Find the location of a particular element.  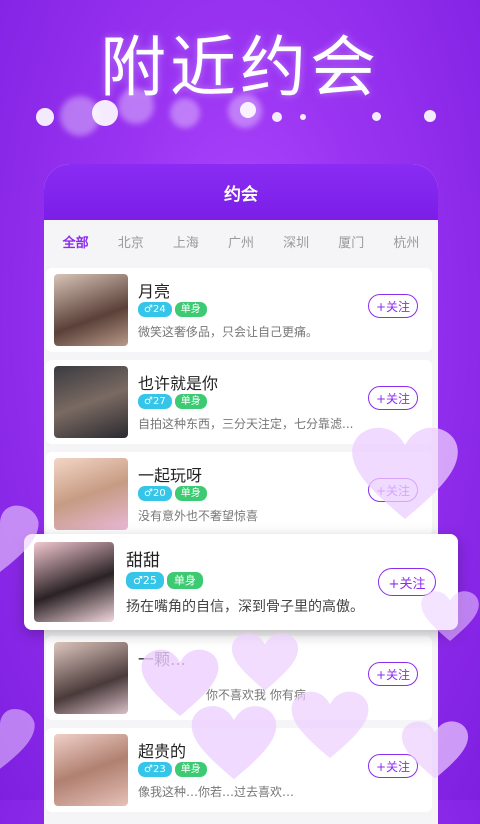

card-header: 约会 is located at coordinates (241, 192).